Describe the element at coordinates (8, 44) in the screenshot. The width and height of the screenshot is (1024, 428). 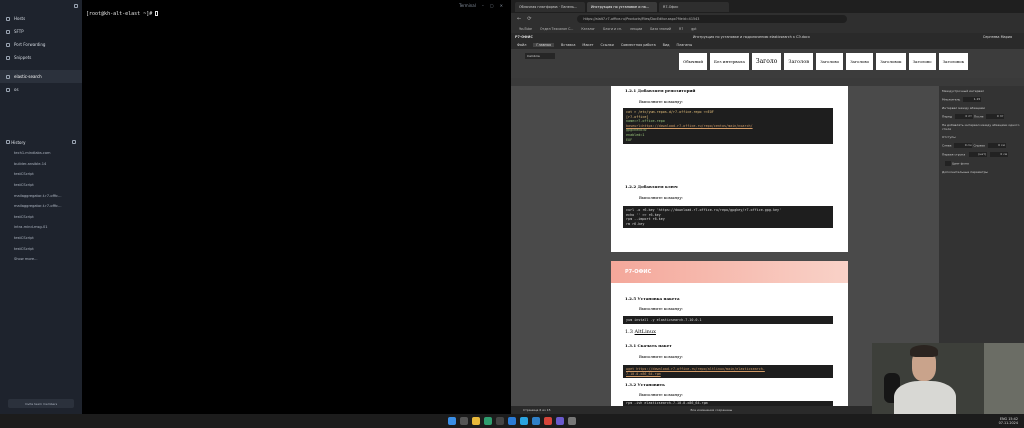
I see `forward-icon` at that location.